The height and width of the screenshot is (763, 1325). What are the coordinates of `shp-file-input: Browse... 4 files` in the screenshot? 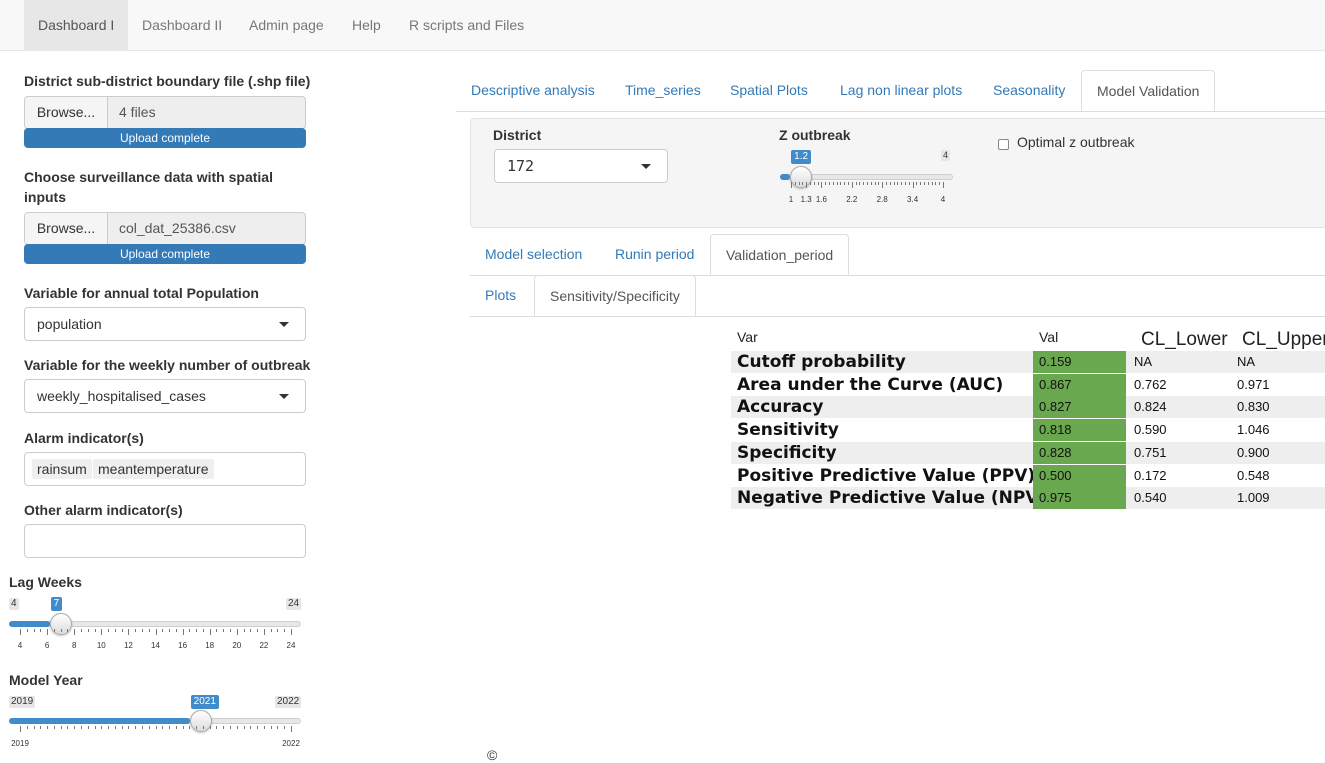 It's located at (165, 112).